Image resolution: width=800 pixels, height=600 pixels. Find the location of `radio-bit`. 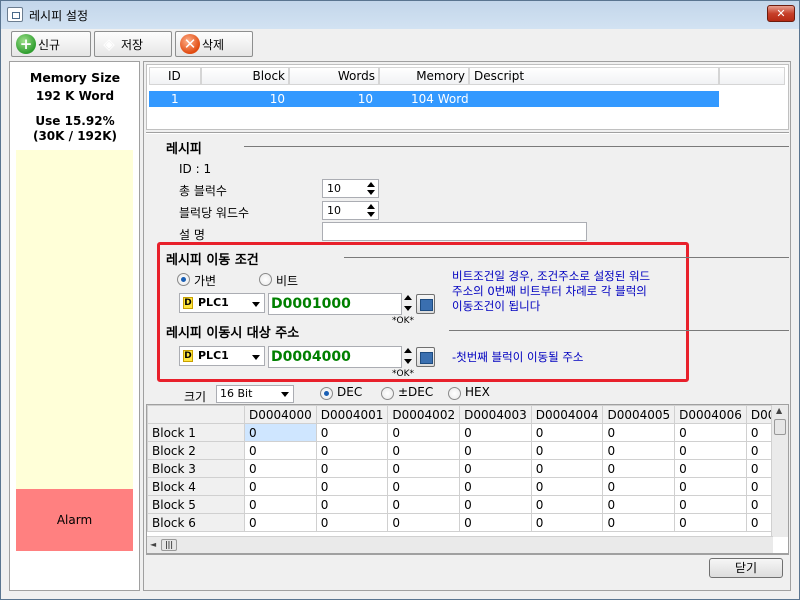

radio-bit is located at coordinates (265, 279).